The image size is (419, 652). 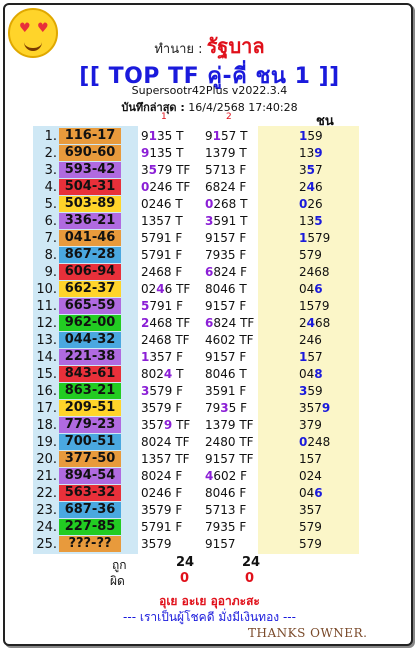 I want to click on chon-digits: 579, so click(x=310, y=544).